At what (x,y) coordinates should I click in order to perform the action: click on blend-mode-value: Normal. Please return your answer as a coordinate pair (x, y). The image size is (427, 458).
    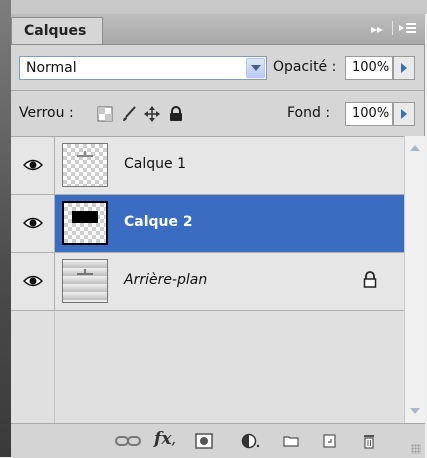
    Looking at the image, I should click on (51, 68).